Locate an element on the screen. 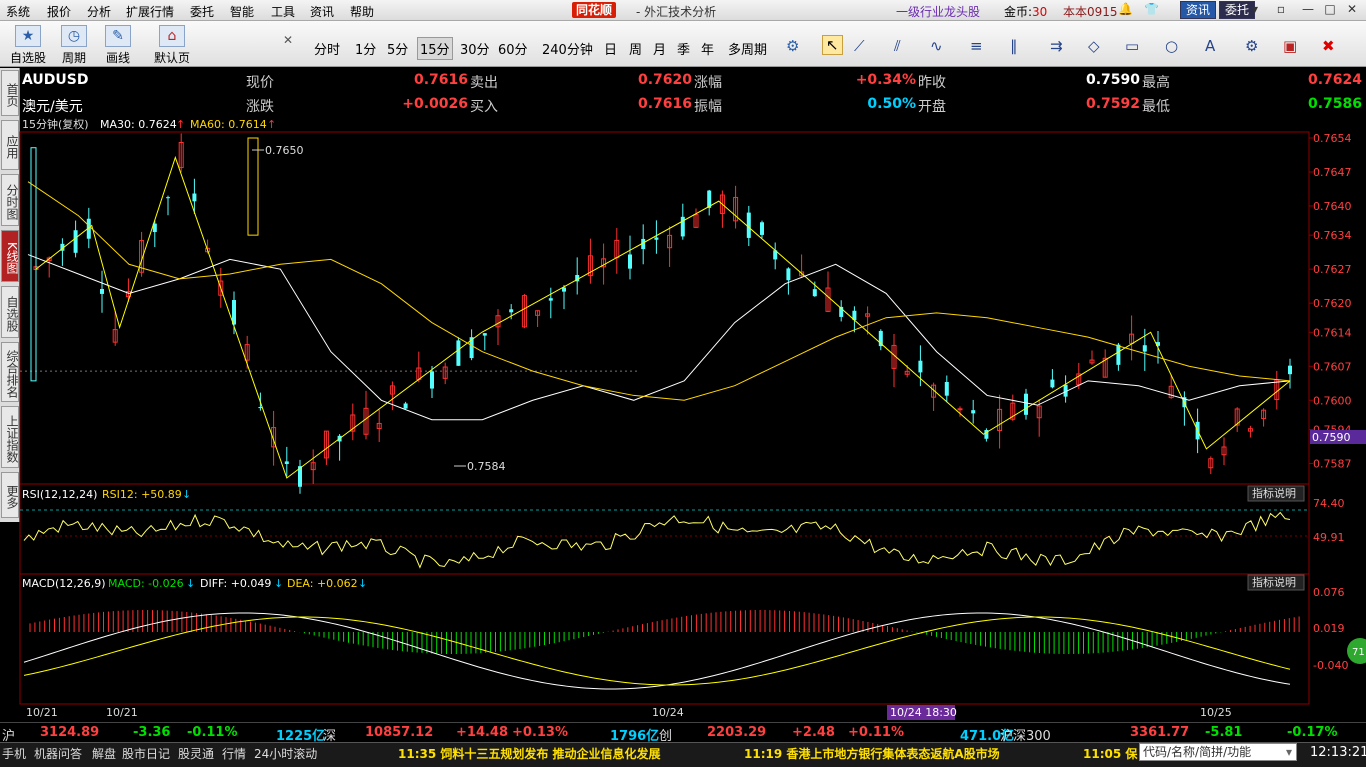  menu-system: 系统 is located at coordinates (18, 11).